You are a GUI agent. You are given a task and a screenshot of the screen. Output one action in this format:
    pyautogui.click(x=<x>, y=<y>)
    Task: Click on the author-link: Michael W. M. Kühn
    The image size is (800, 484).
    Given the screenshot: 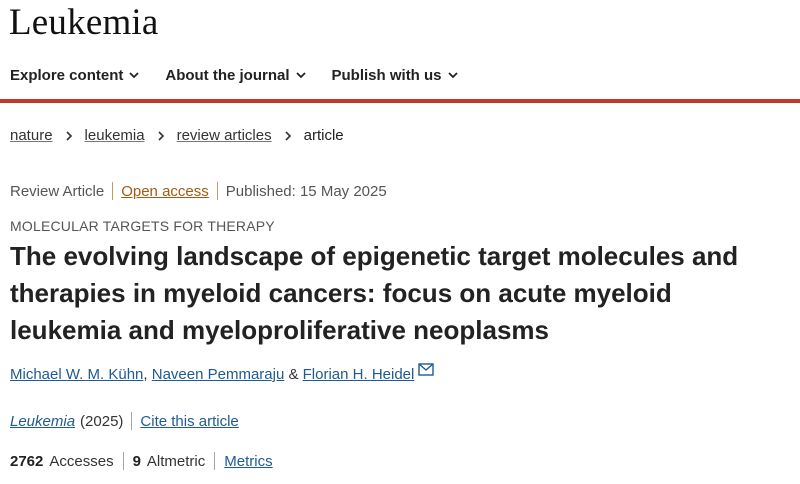 What is the action you would take?
    pyautogui.click(x=76, y=374)
    